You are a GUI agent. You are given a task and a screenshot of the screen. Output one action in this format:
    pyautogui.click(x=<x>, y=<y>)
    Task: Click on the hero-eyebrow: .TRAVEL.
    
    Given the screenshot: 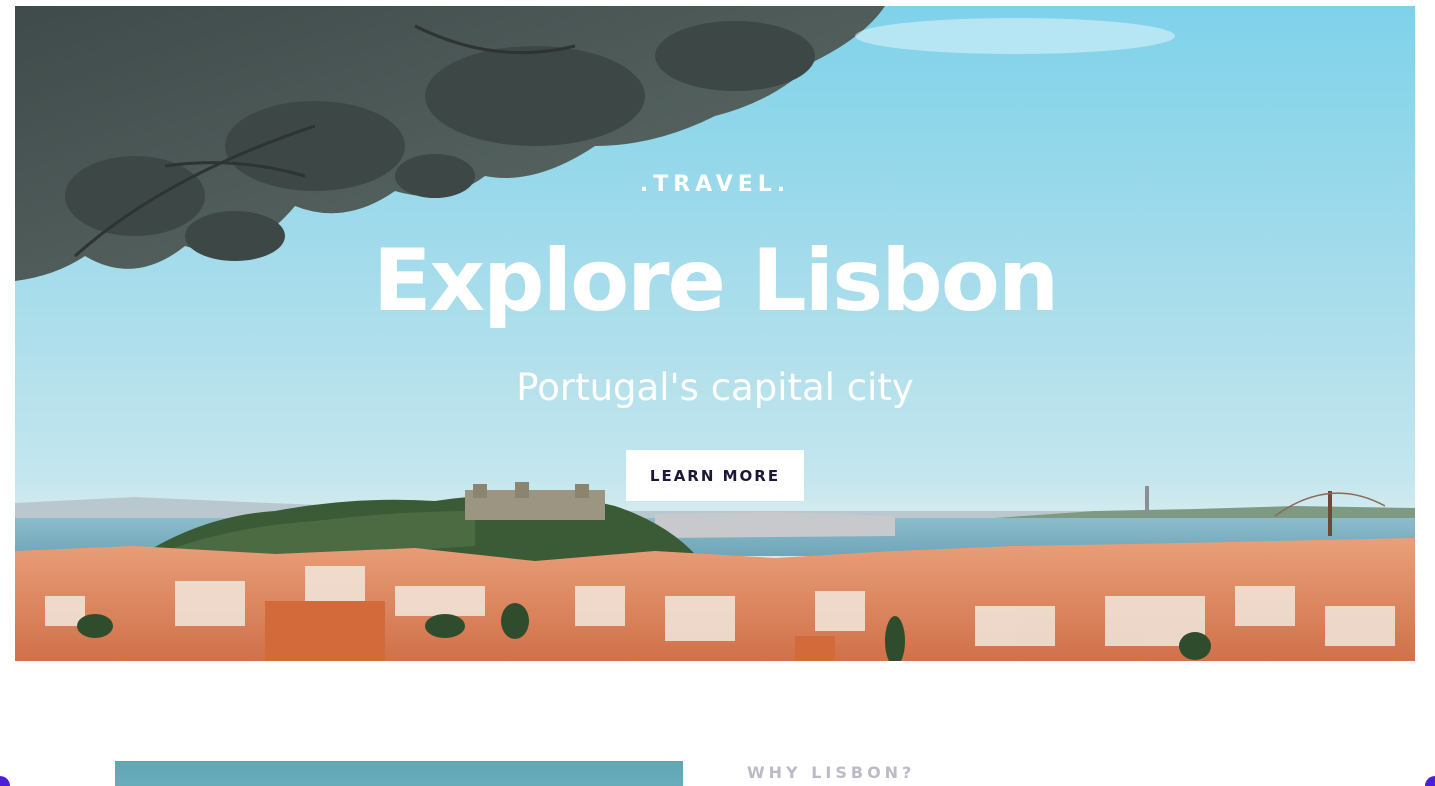 What is the action you would take?
    pyautogui.click(x=715, y=184)
    